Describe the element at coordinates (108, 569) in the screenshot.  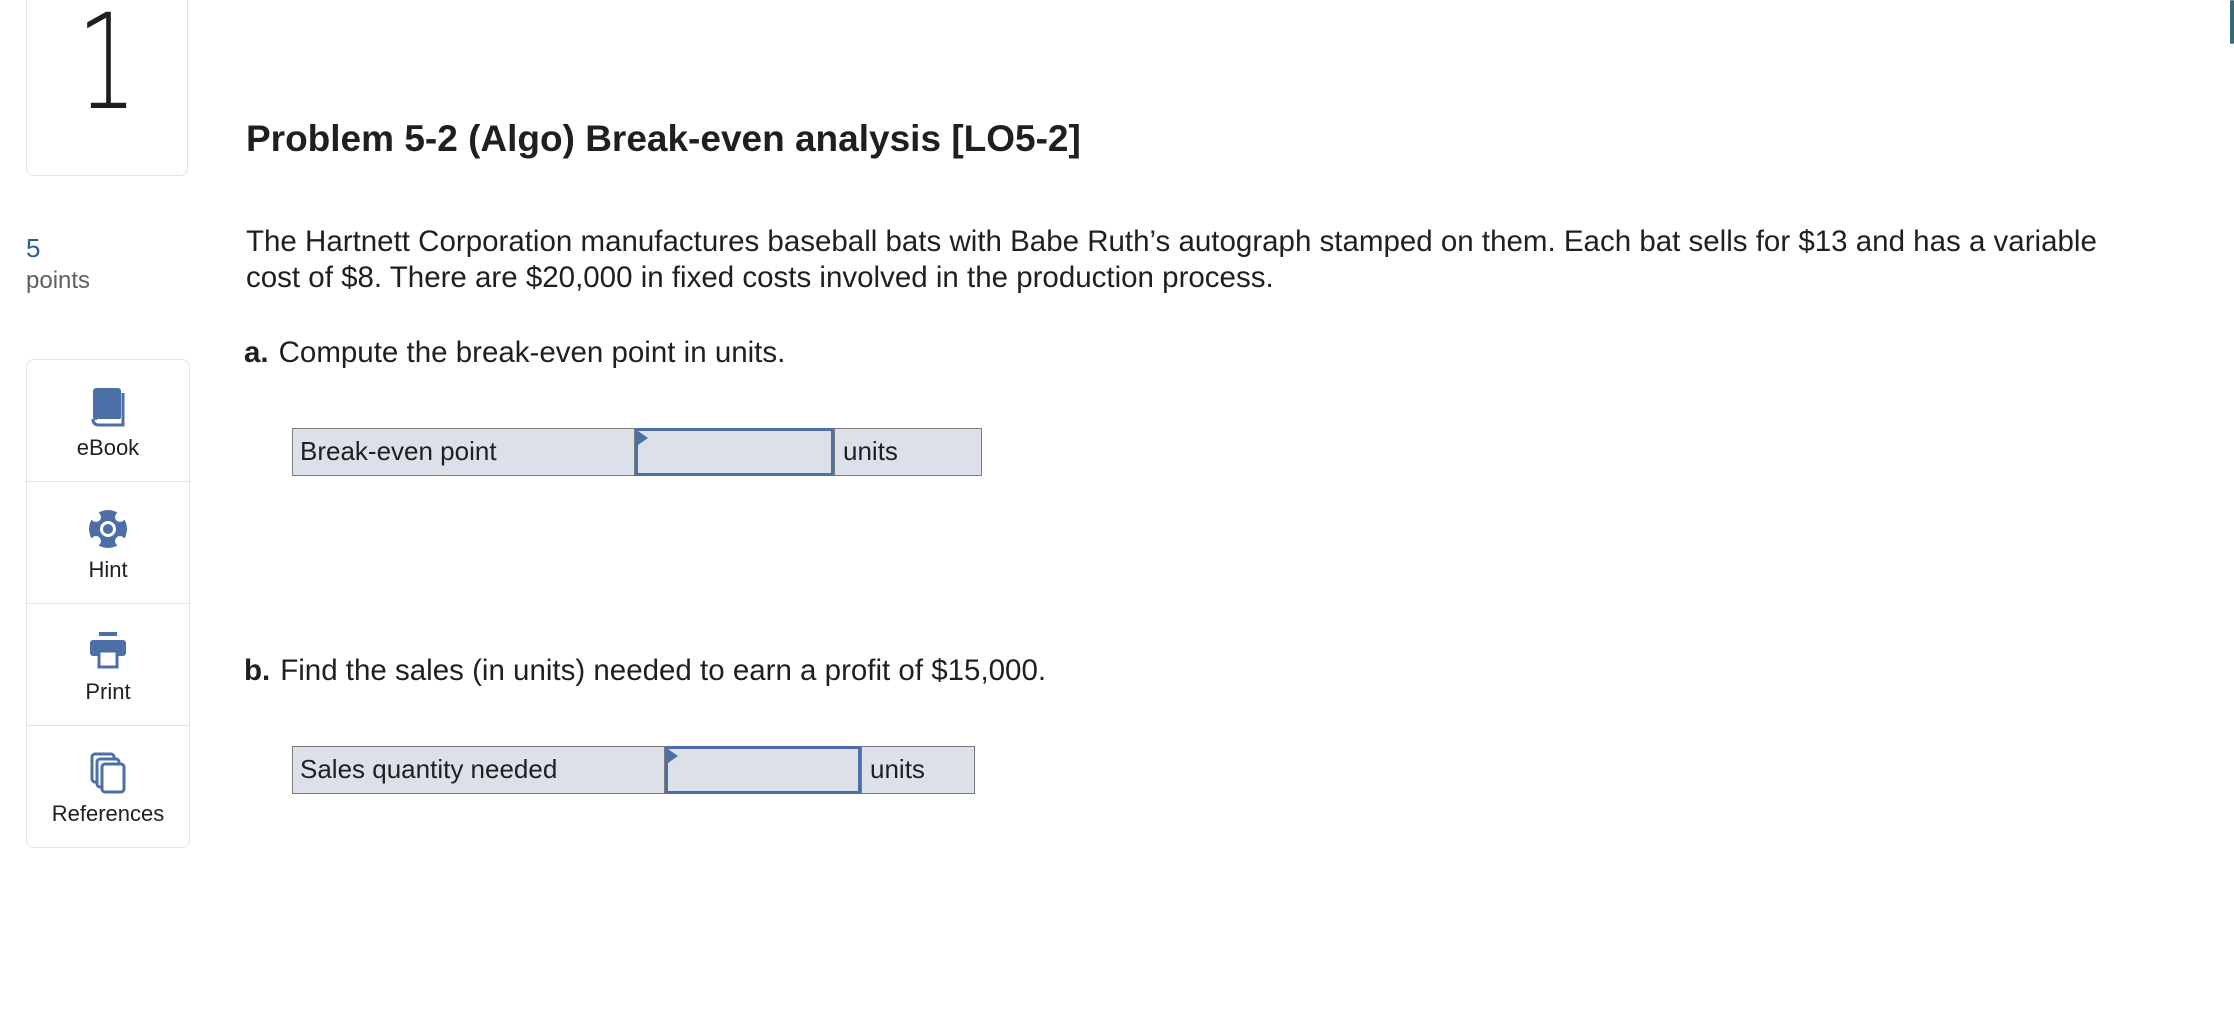
I see `hint-label: Hint` at that location.